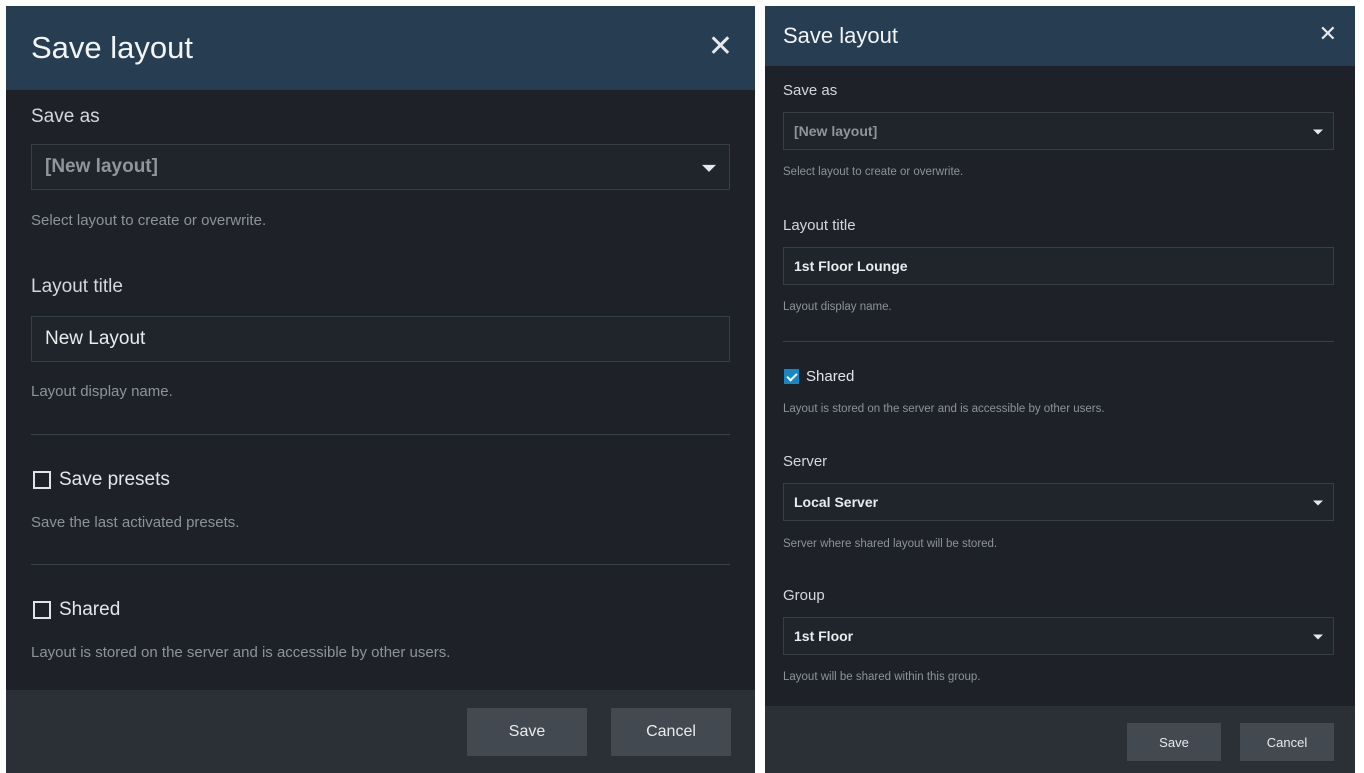  What do you see at coordinates (805, 461) in the screenshot?
I see `server-label: Server` at bounding box center [805, 461].